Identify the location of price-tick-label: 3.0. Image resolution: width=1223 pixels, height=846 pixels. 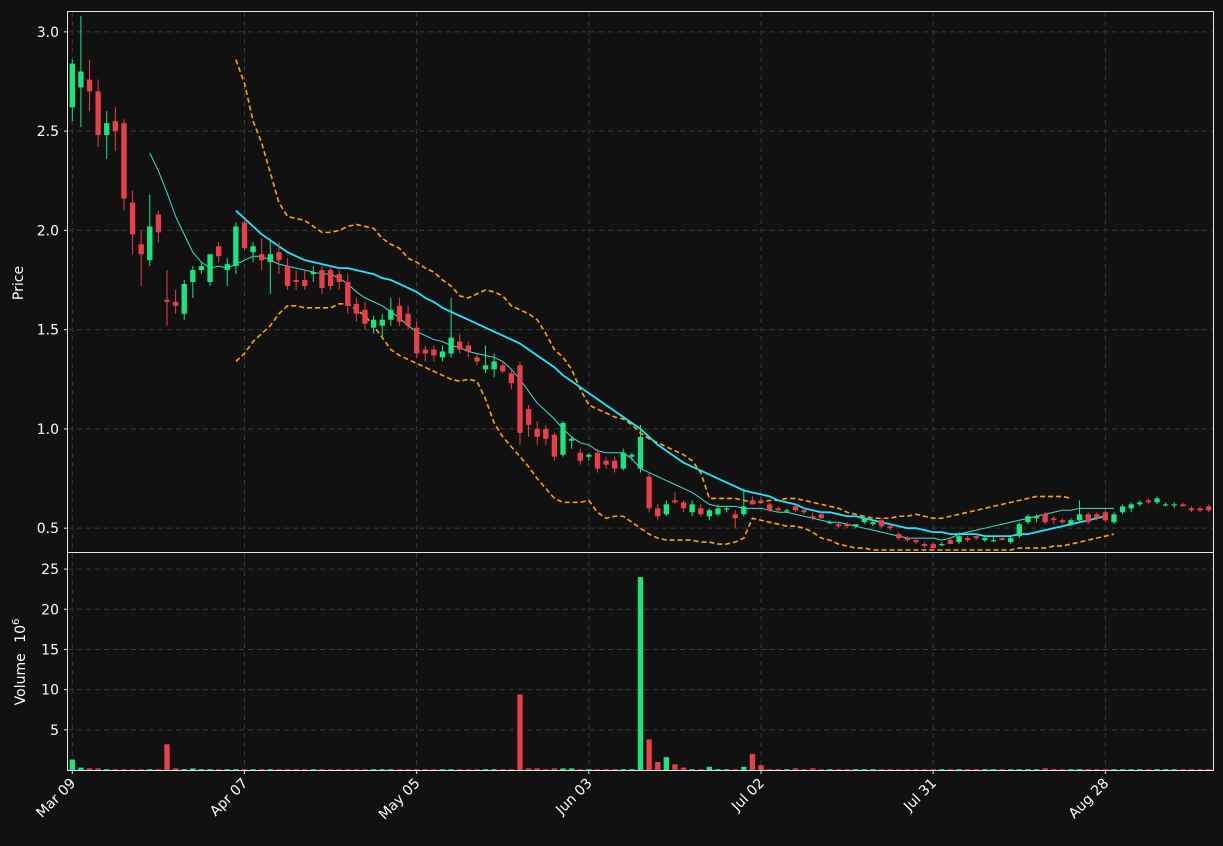
(48, 33).